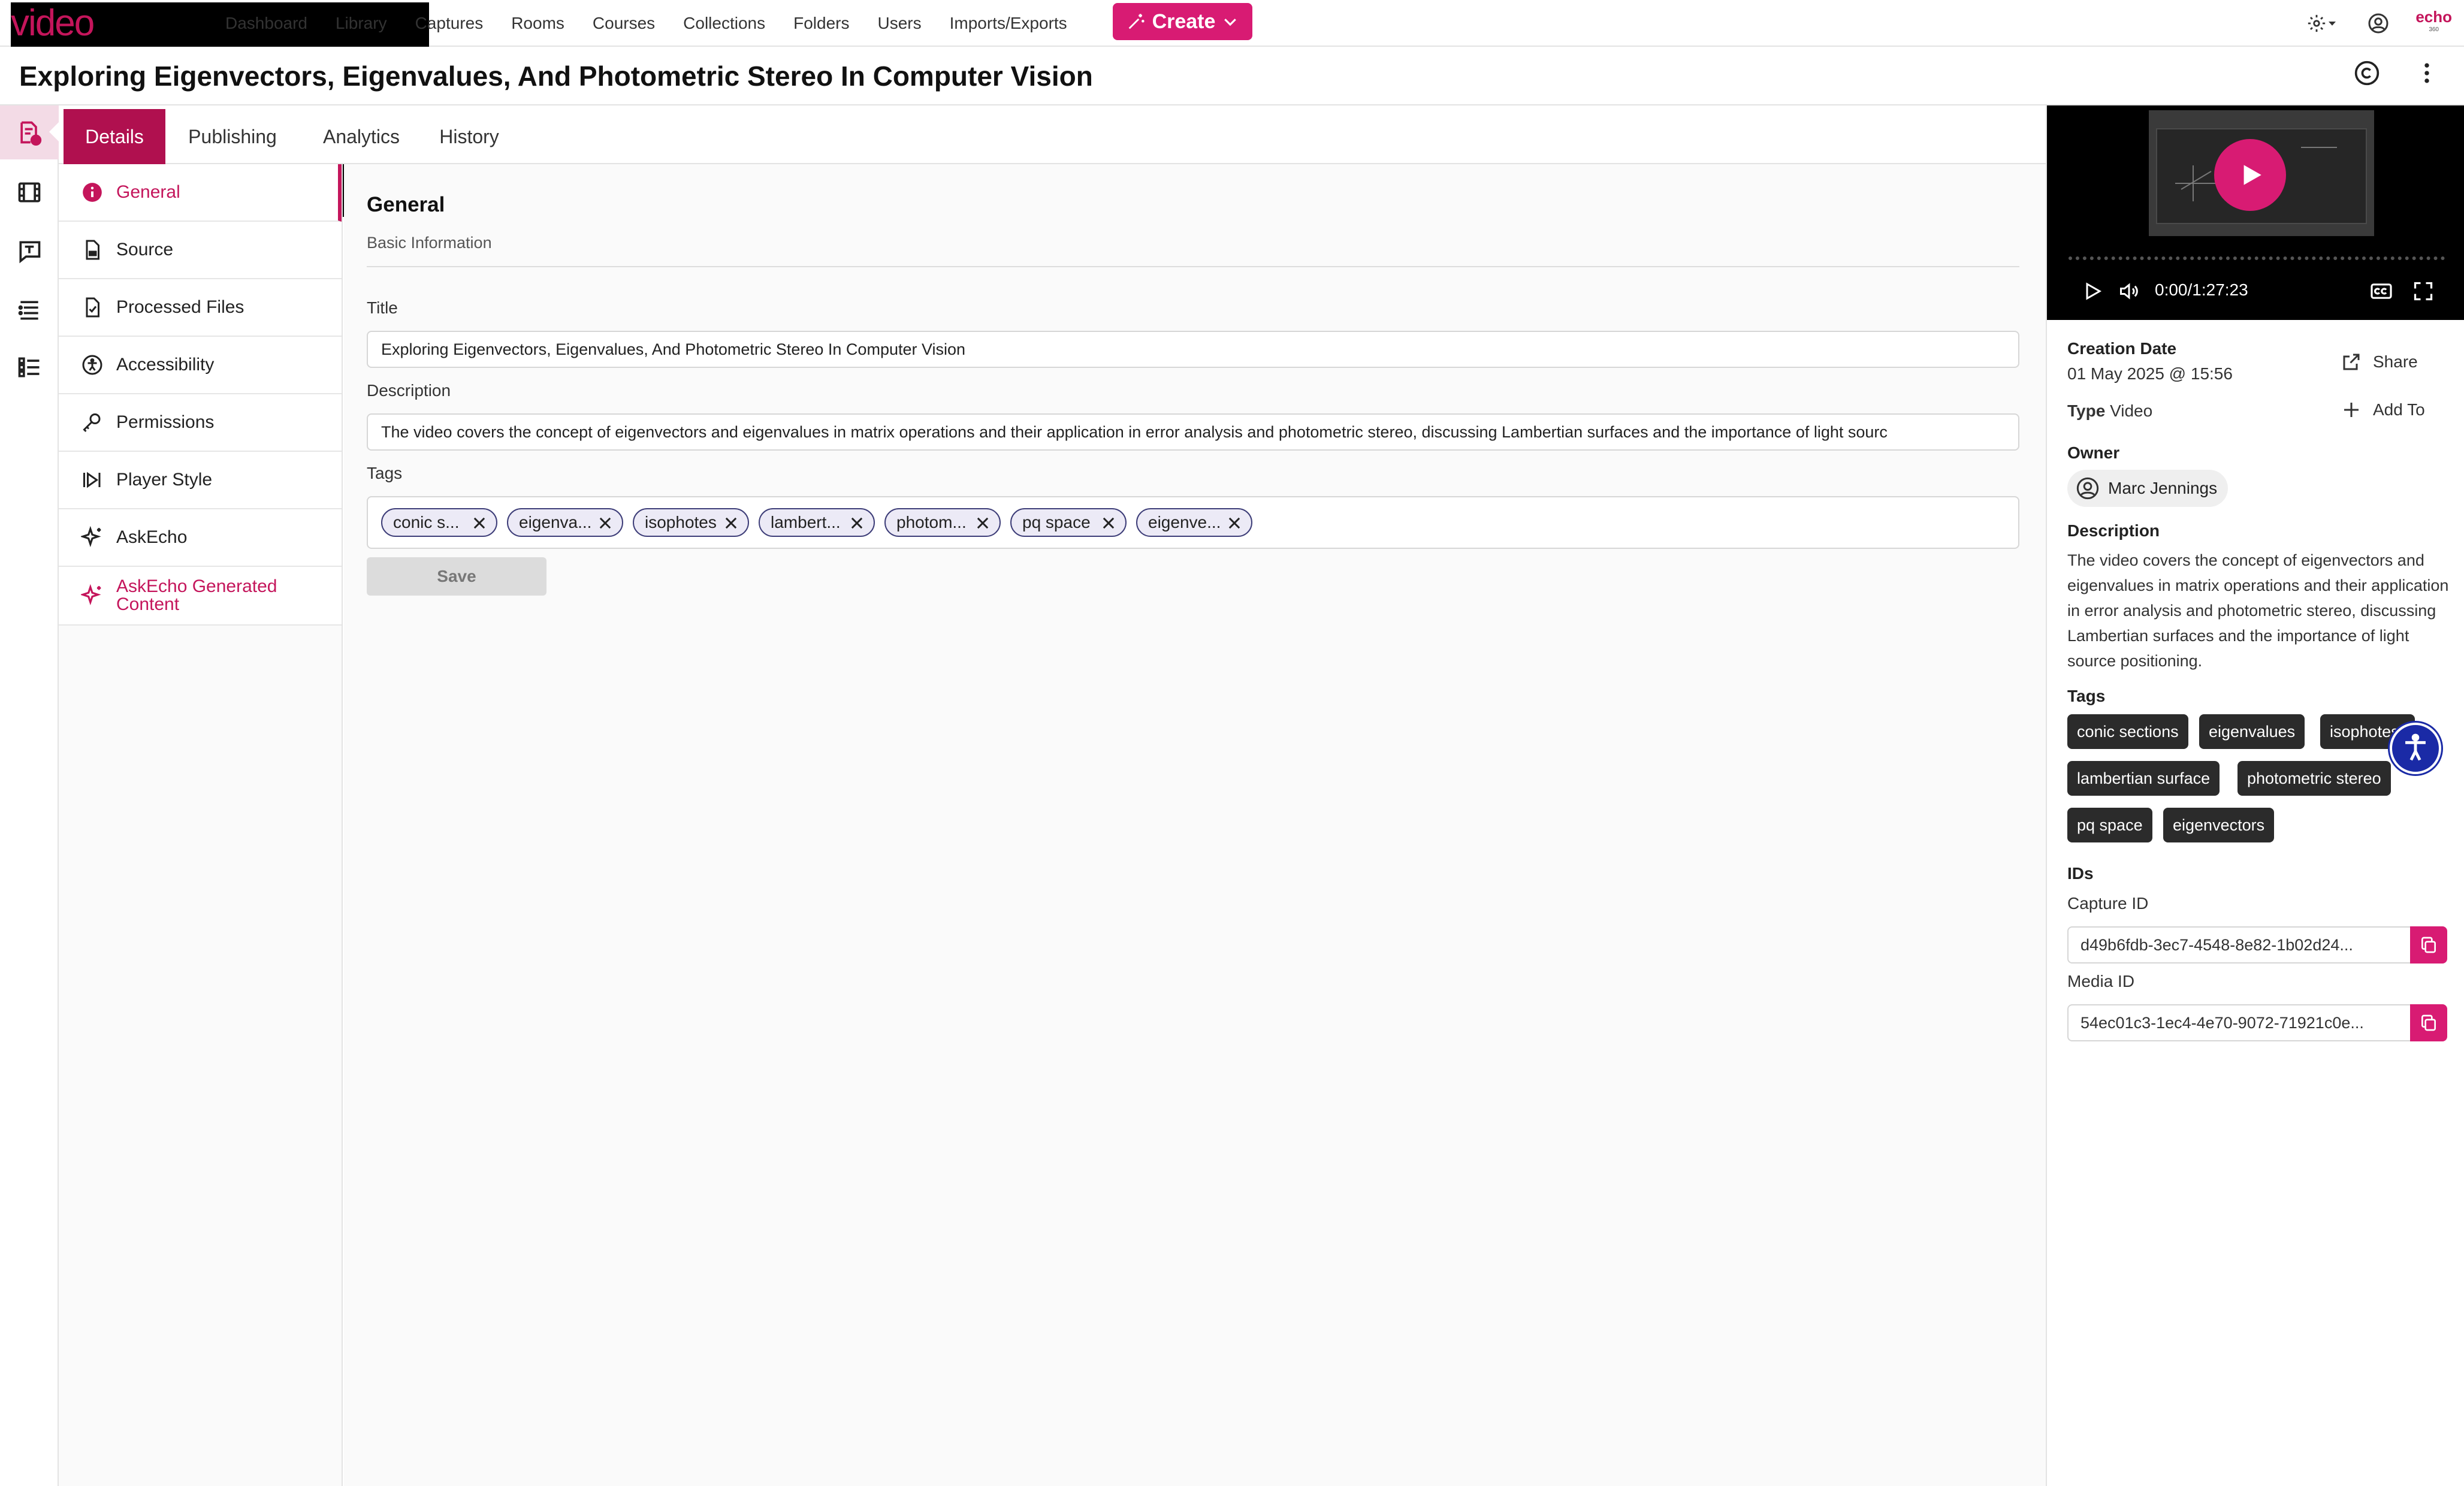  What do you see at coordinates (2381, 292) in the screenshot?
I see `closed-captions-icon` at bounding box center [2381, 292].